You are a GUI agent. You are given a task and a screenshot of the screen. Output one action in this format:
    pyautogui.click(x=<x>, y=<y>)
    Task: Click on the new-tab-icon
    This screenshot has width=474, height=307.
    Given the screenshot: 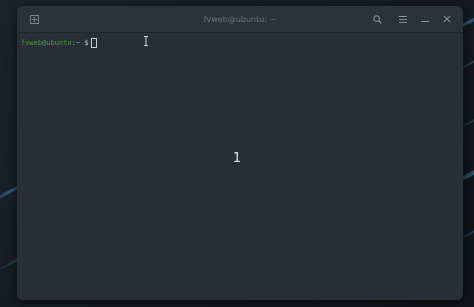 What is the action you would take?
    pyautogui.click(x=34, y=19)
    